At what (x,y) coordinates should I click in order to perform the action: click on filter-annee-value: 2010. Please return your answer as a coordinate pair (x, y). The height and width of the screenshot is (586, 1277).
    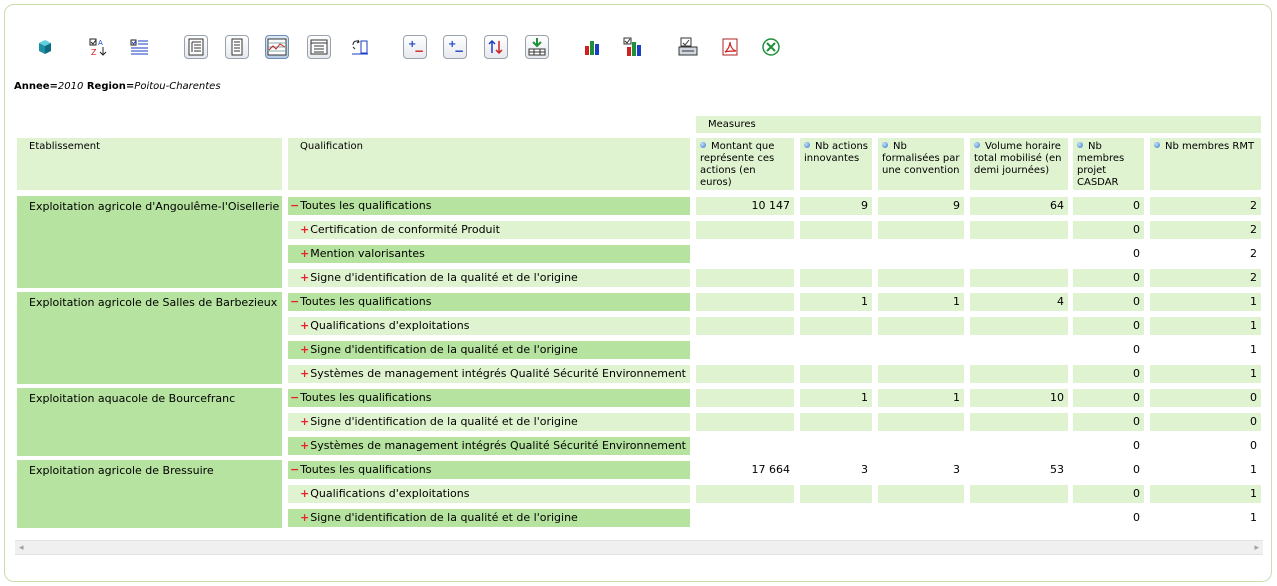
    Looking at the image, I should click on (70, 86).